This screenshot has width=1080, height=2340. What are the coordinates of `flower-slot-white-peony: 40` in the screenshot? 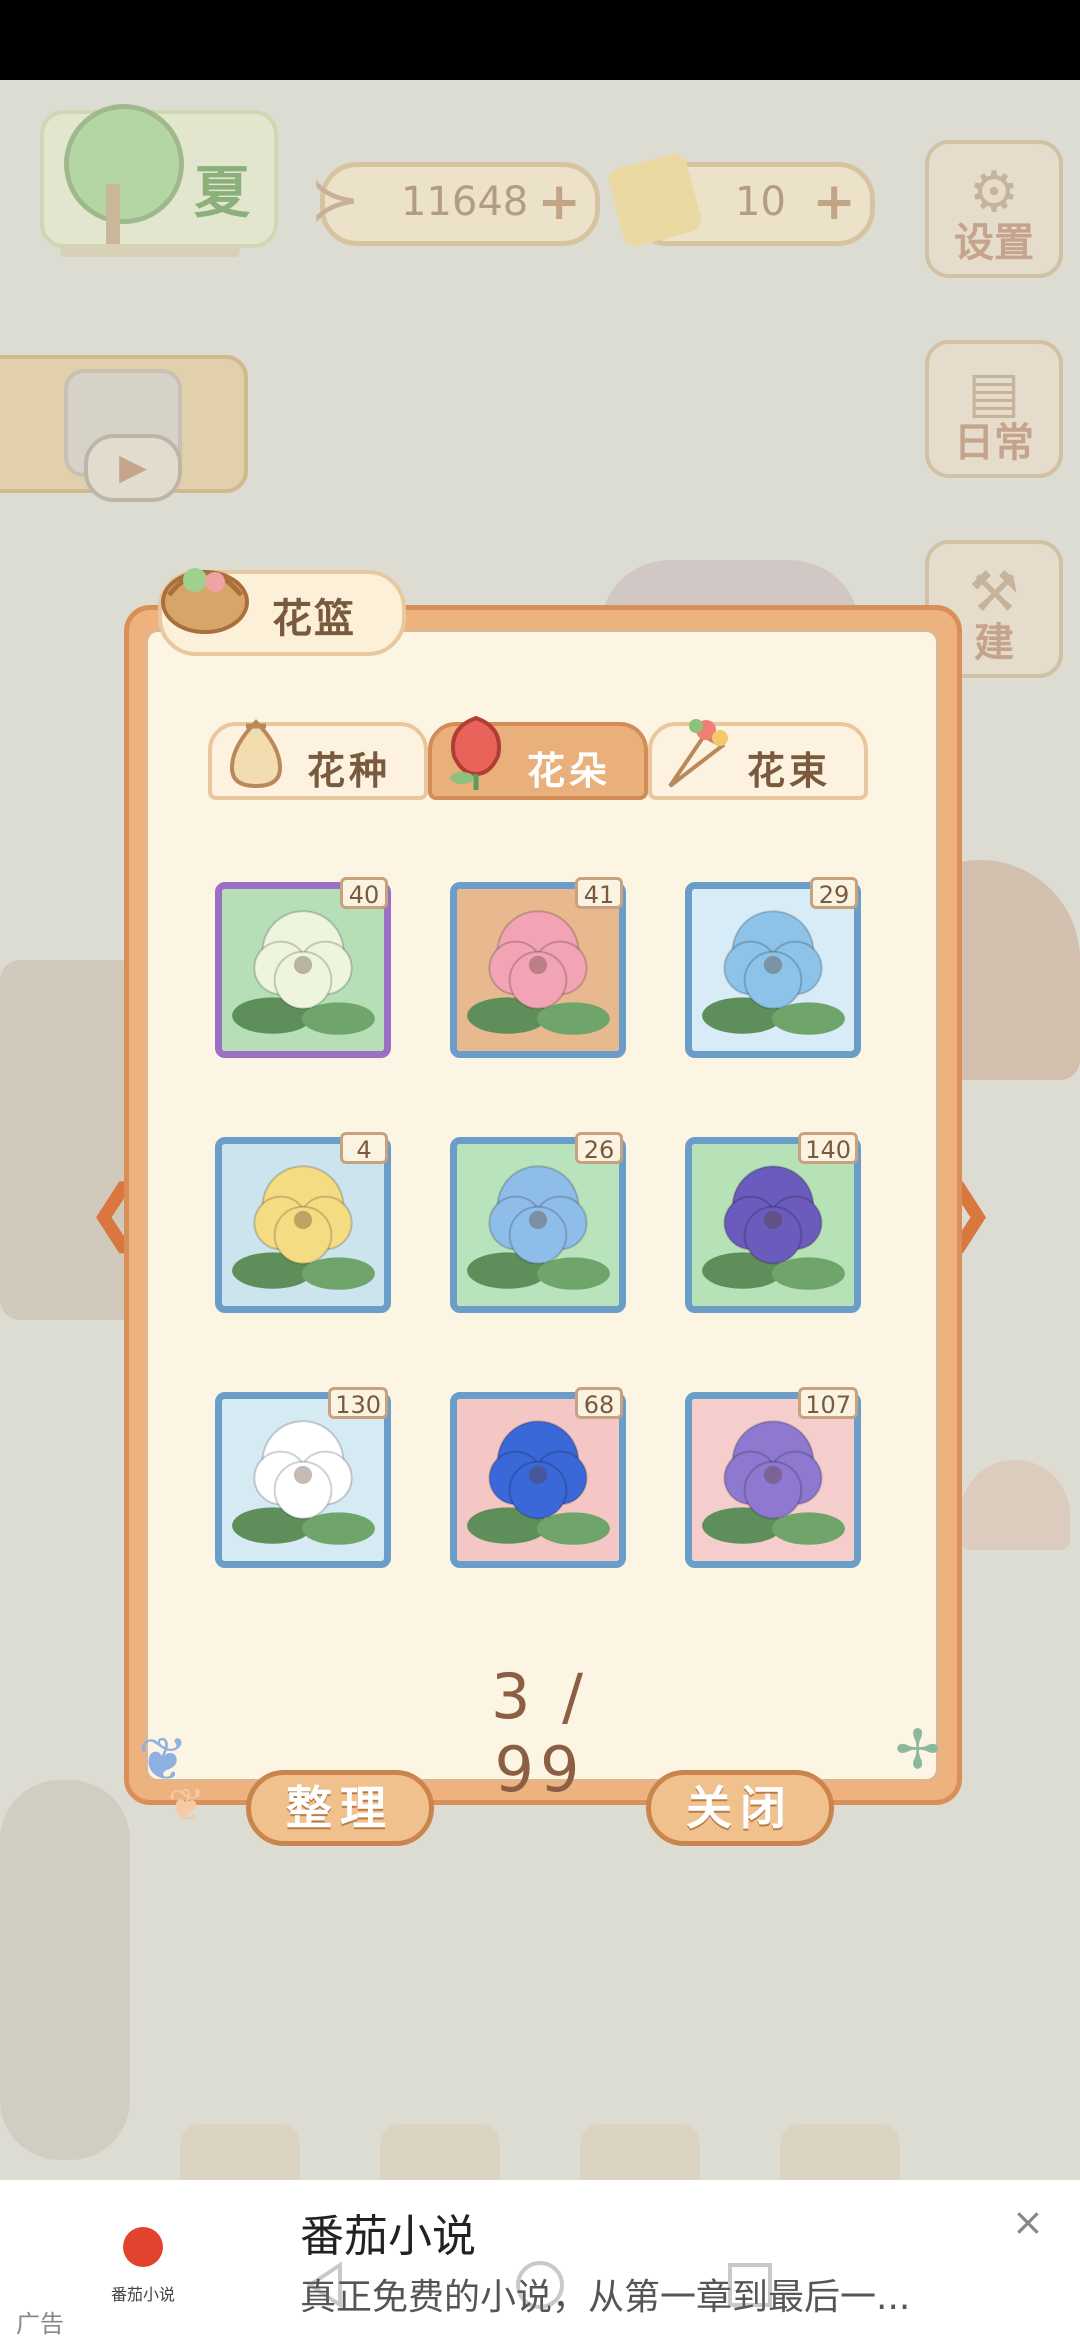 It's located at (303, 967).